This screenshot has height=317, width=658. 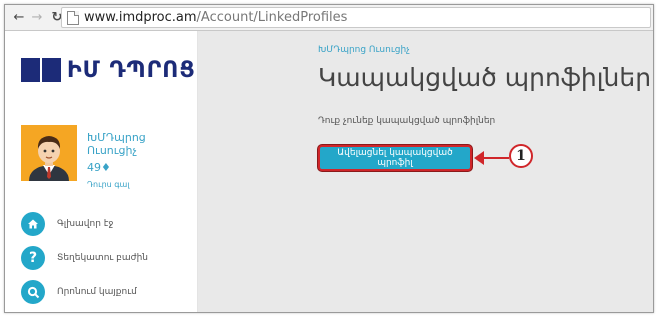 I want to click on page-title: Կապակցված պրոֆիլներ, so click(x=485, y=77).